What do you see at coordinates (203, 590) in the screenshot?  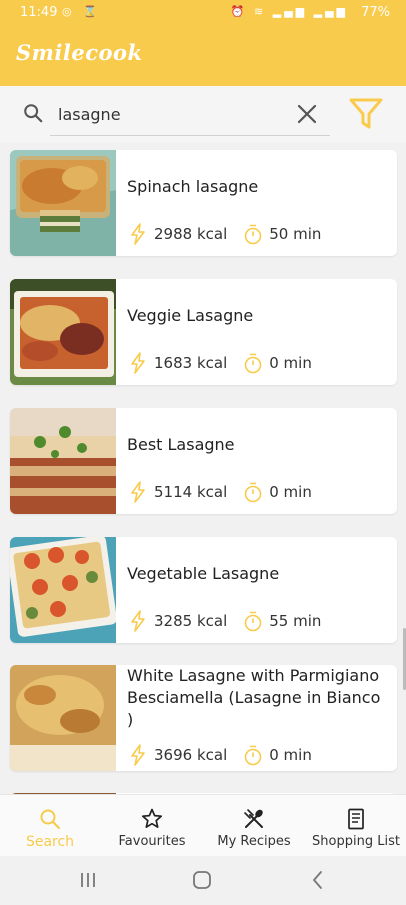 I see `recipe-card: Vegetable Lasagne 3285 kcal 55 min` at bounding box center [203, 590].